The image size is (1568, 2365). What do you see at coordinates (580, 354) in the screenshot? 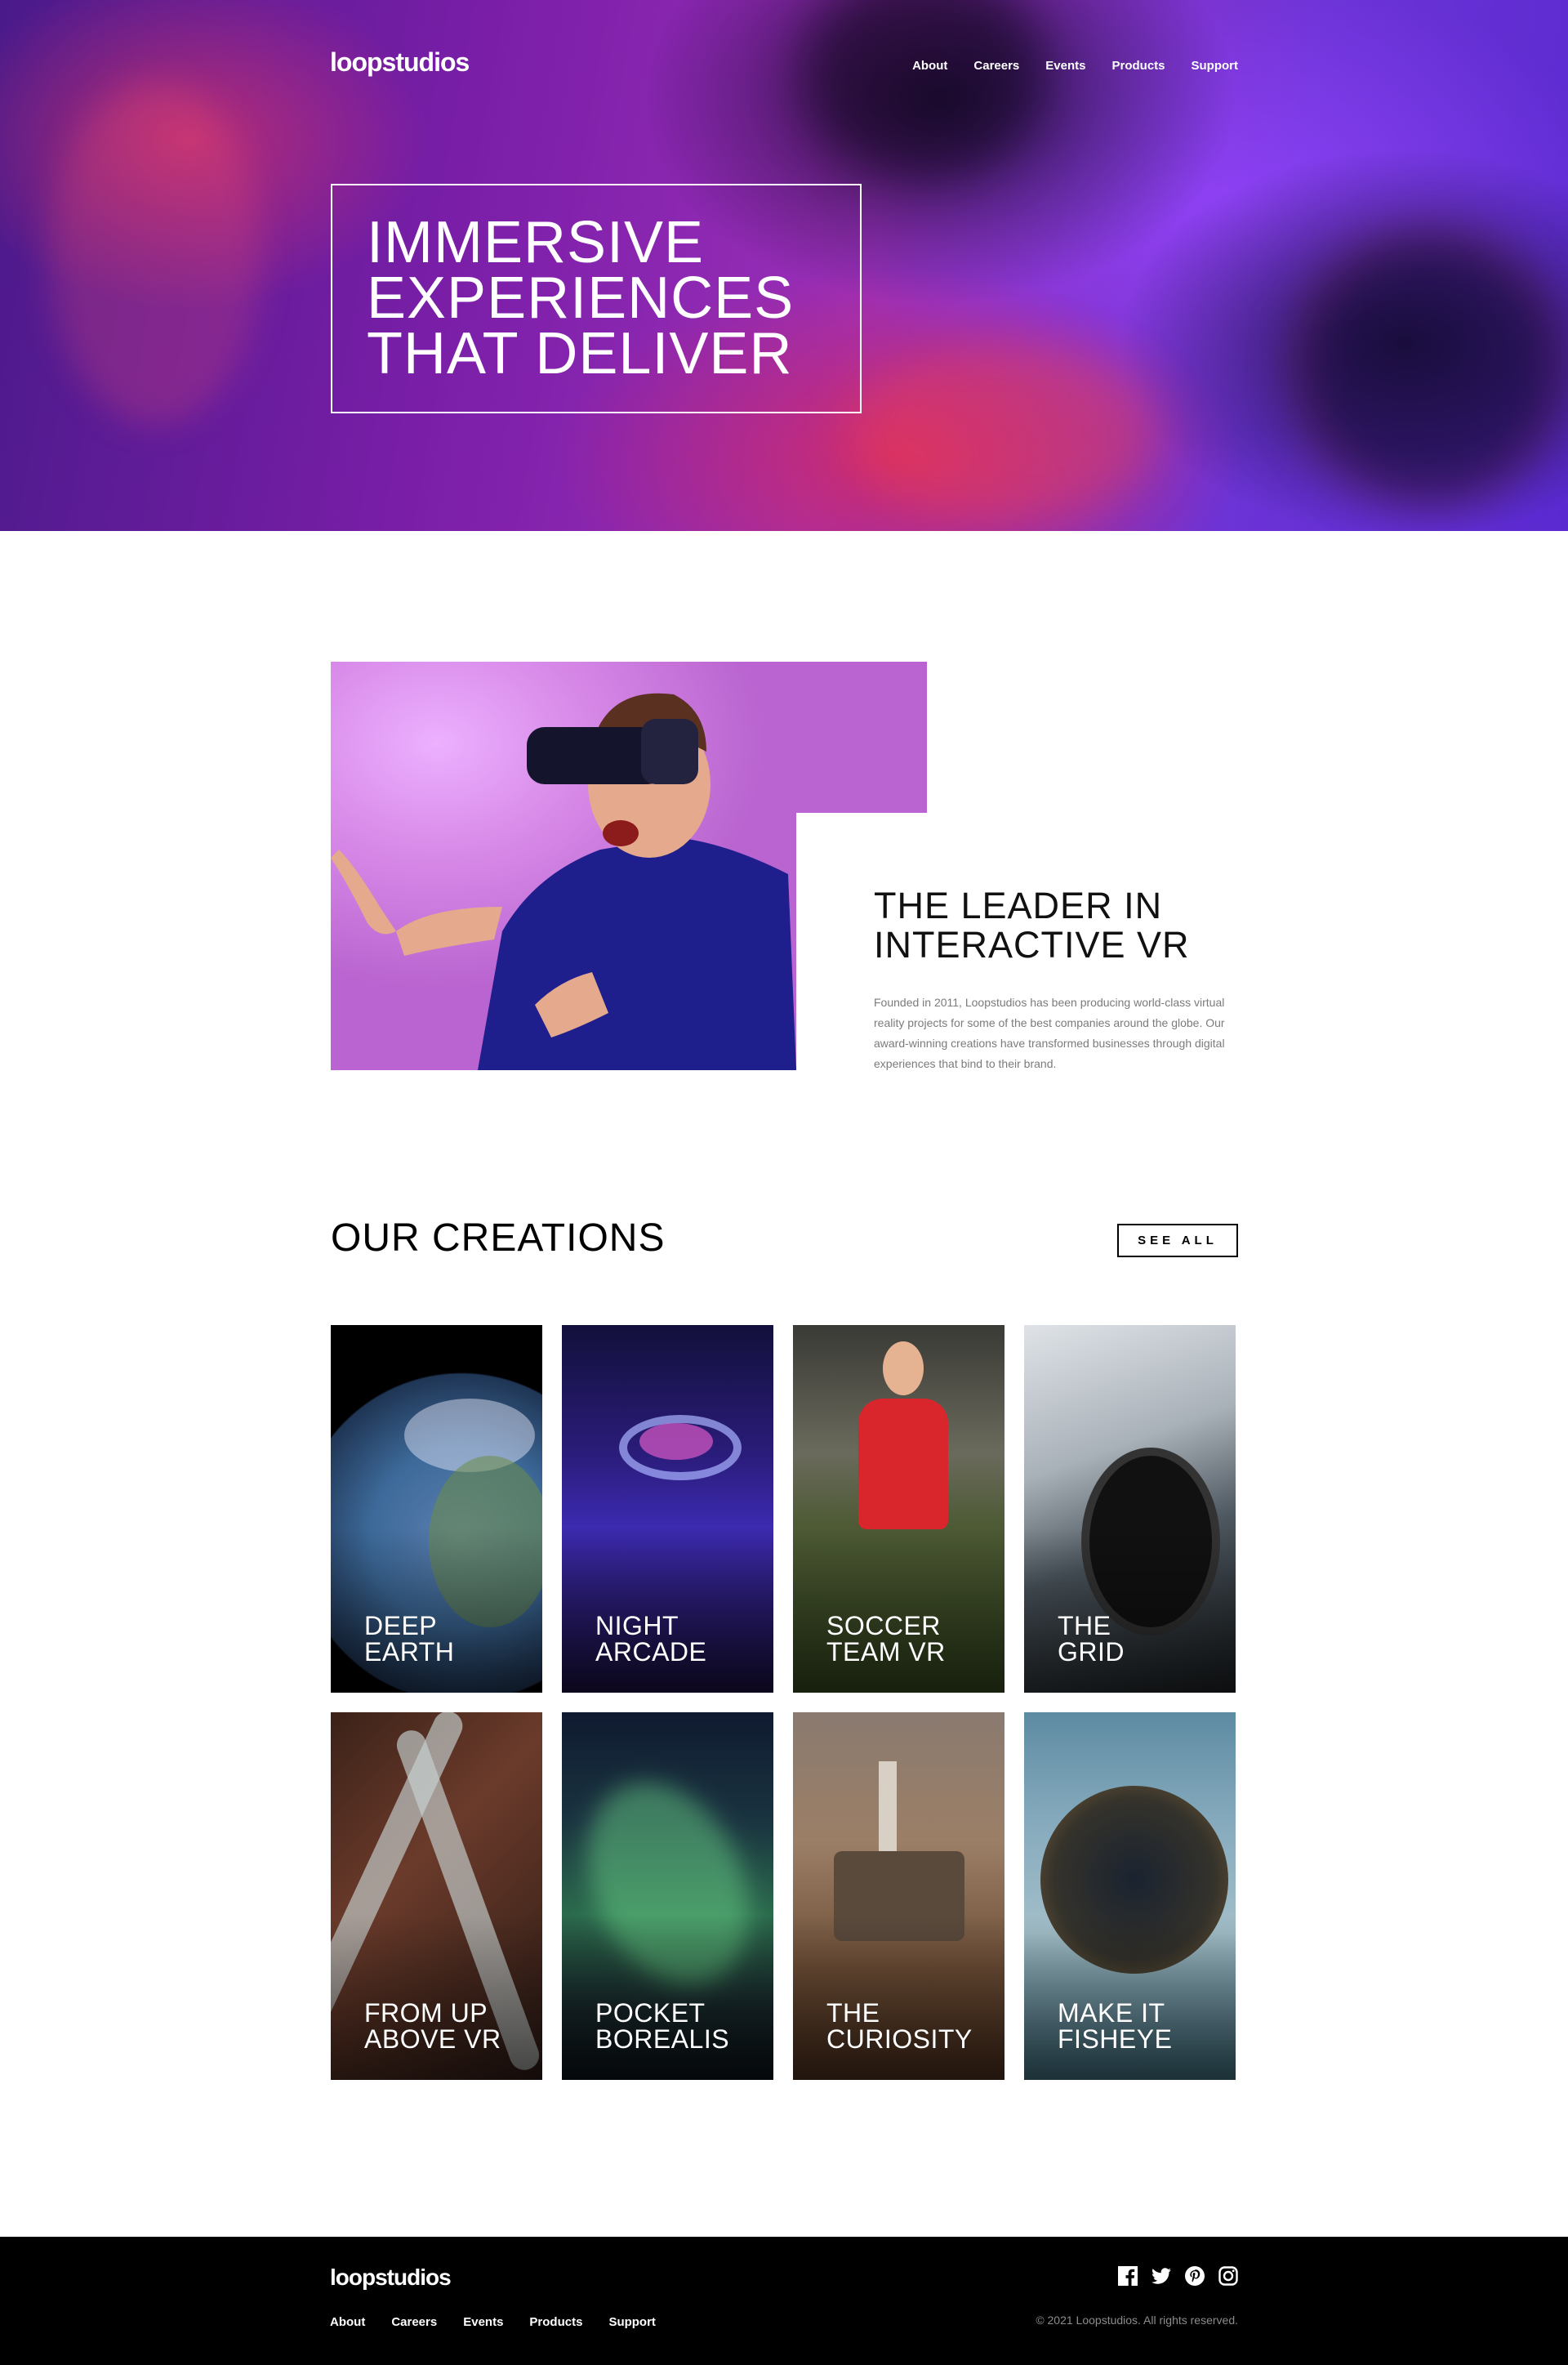
I see `hero-headline-line: THAT DELIVER` at bounding box center [580, 354].